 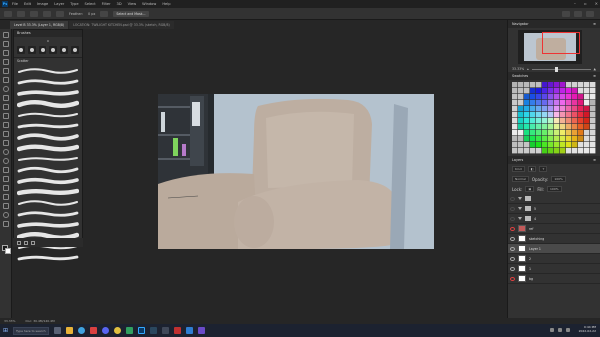 I want to click on panel-menu-icon: ≡, so click(x=594, y=24).